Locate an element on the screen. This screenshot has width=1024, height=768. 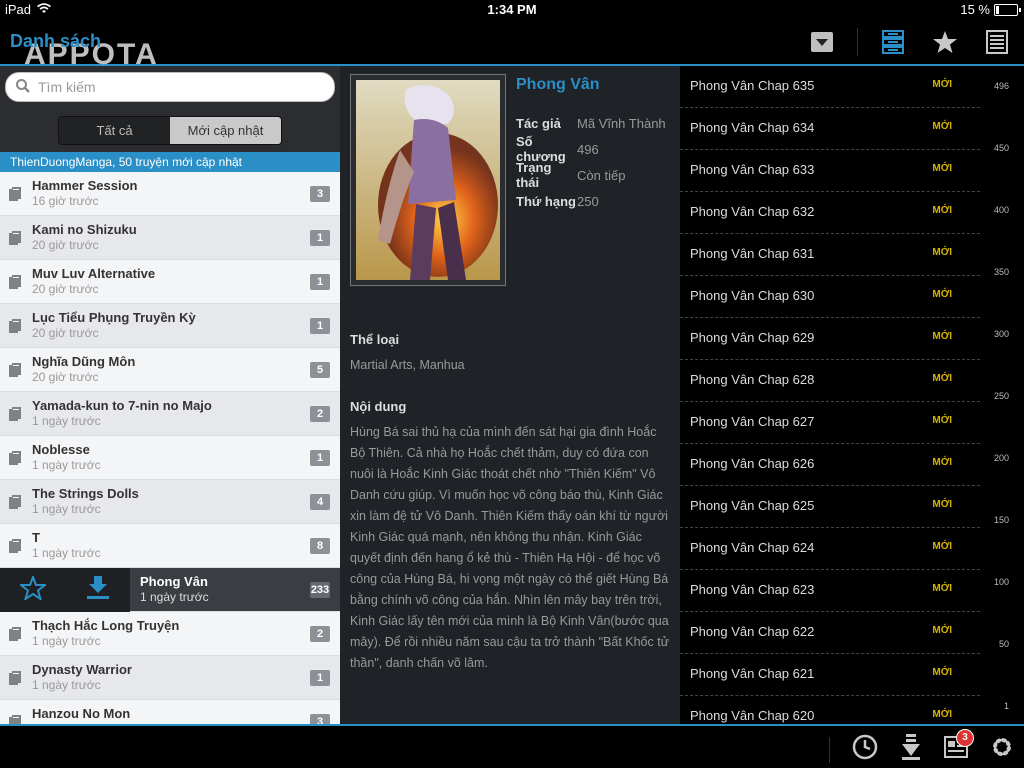
list-item: Thạch Hắc Long Truyện 1 ngày trước 2 is located at coordinates (170, 634).